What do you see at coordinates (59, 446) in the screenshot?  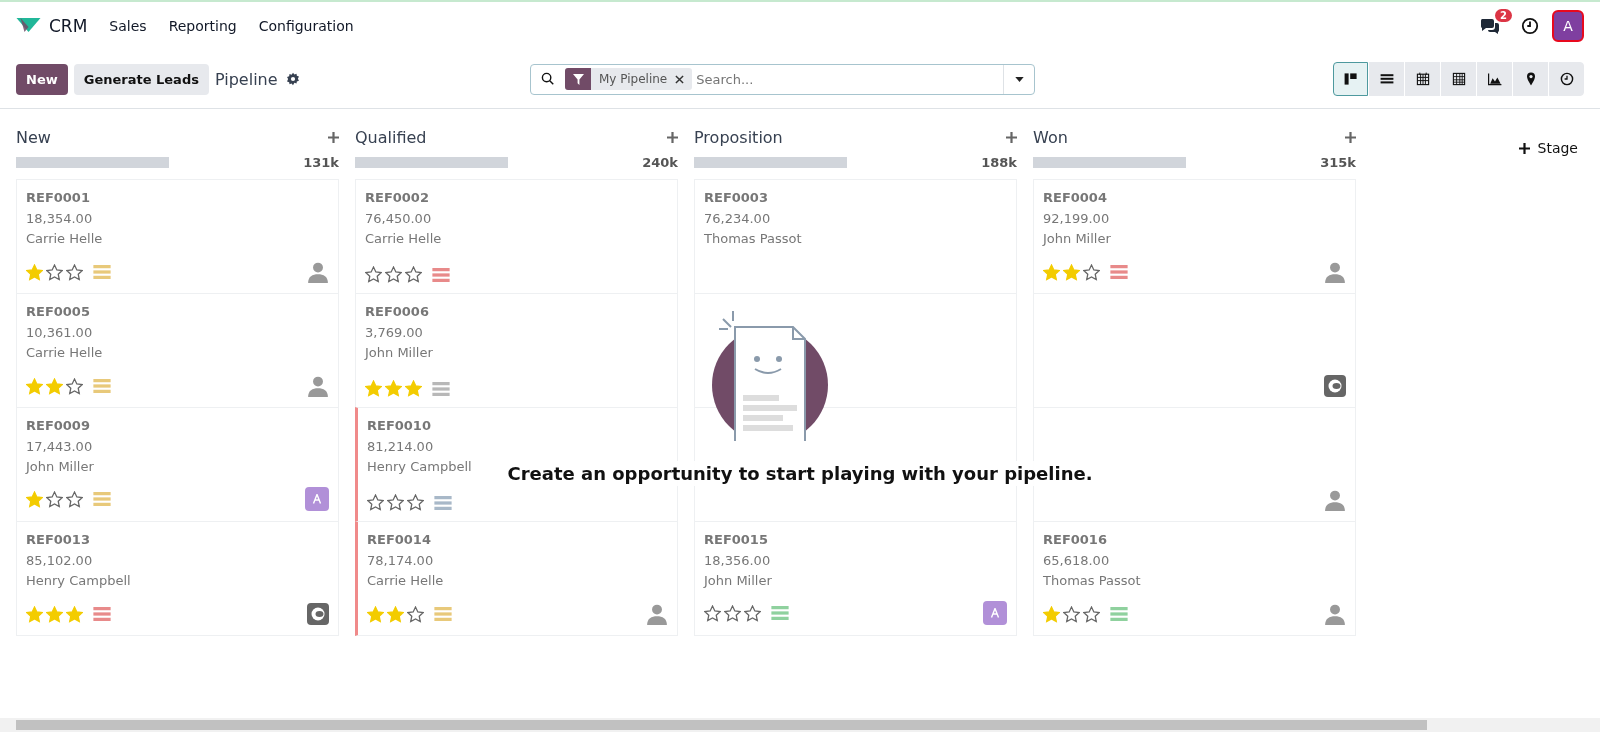 I see `card-amount: 17,443.00` at bounding box center [59, 446].